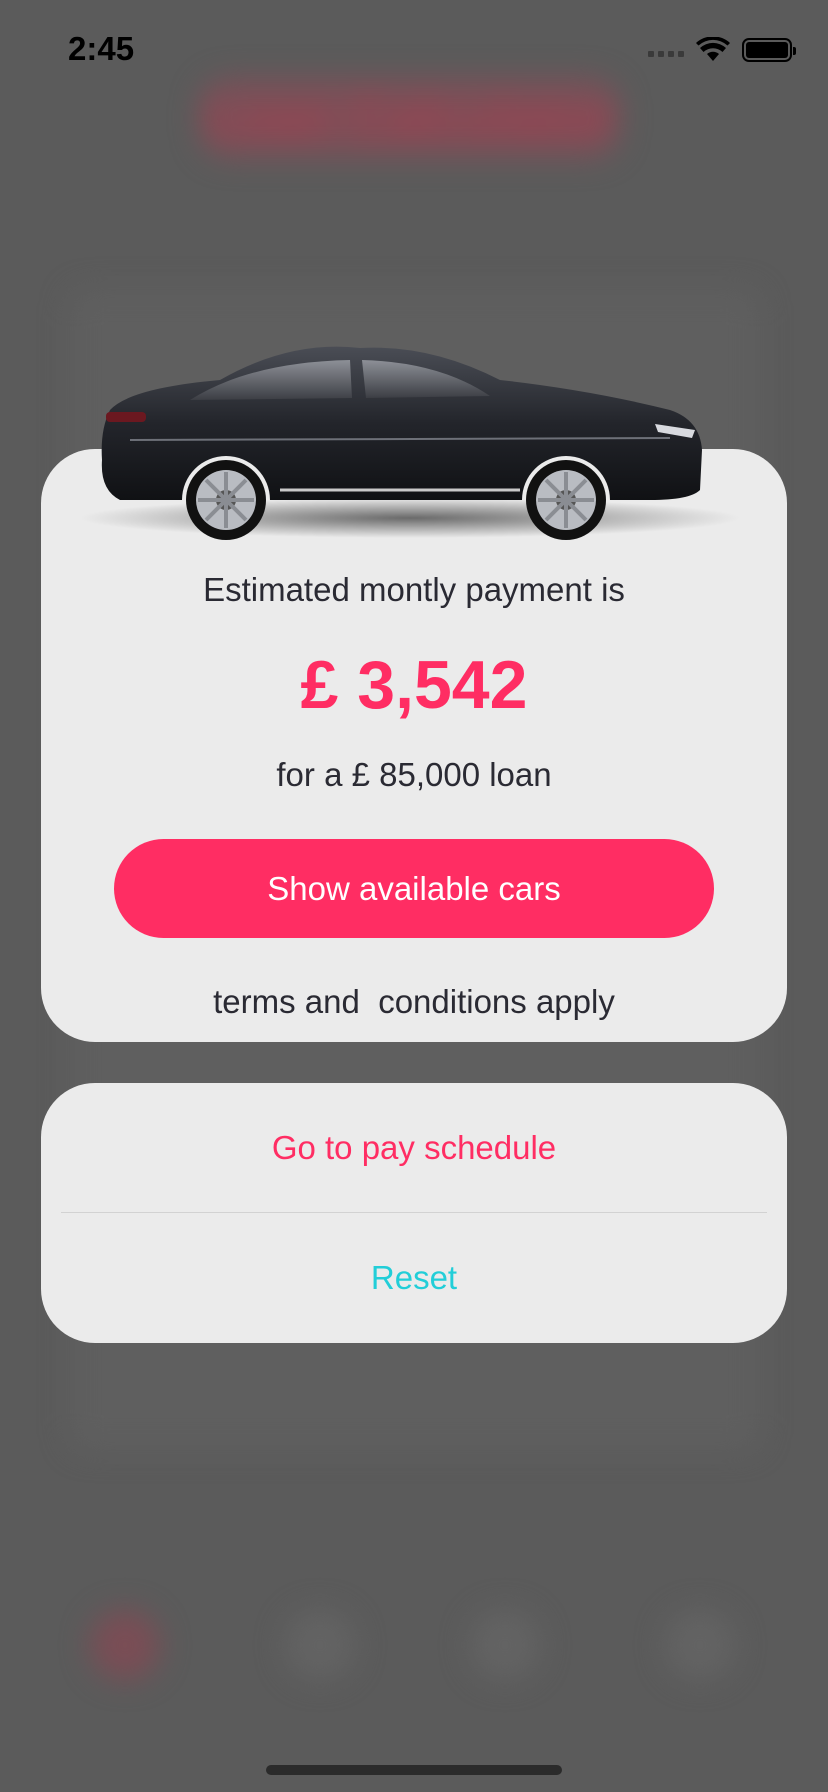  I want to click on battery-icon, so click(769, 50).